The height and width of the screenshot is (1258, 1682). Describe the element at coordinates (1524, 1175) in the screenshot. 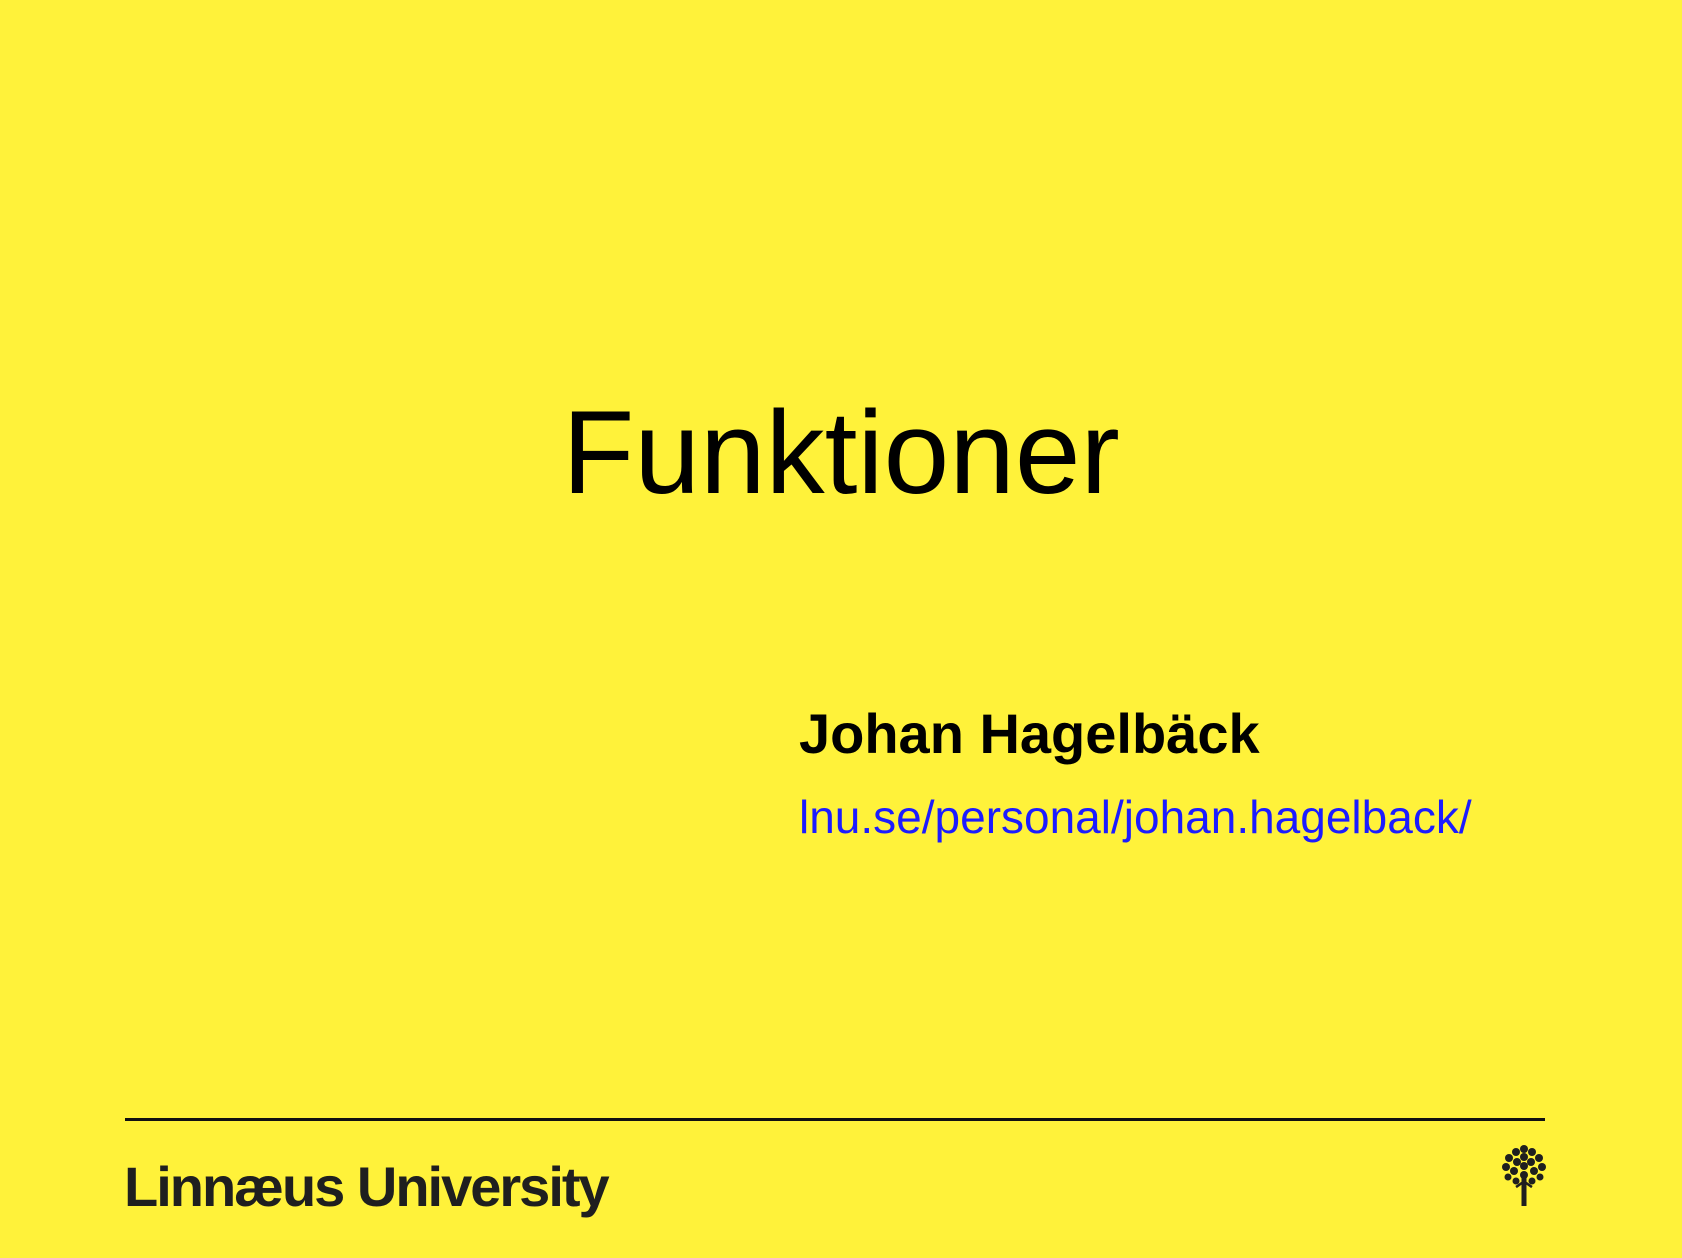

I see `tree-icon` at that location.